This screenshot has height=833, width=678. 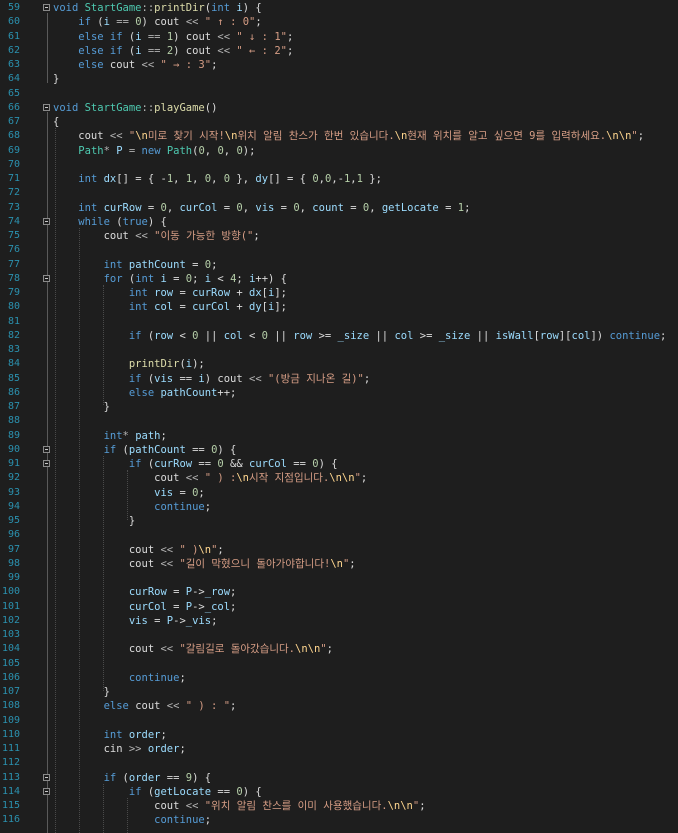 What do you see at coordinates (239, 293) in the screenshot?
I see `code-token: +` at bounding box center [239, 293].